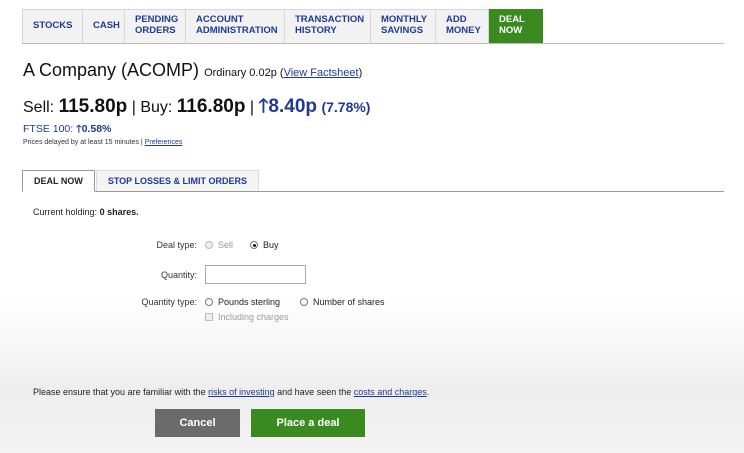 This screenshot has width=744, height=453. I want to click on number-of-shares-radio, so click(304, 302).